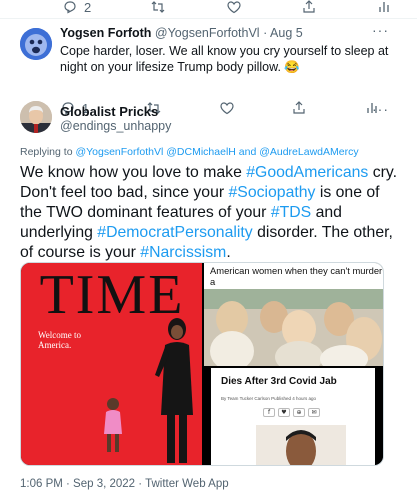  Describe the element at coordinates (299, 412) in the screenshot. I see `pinterest-icon: ⊕` at that location.